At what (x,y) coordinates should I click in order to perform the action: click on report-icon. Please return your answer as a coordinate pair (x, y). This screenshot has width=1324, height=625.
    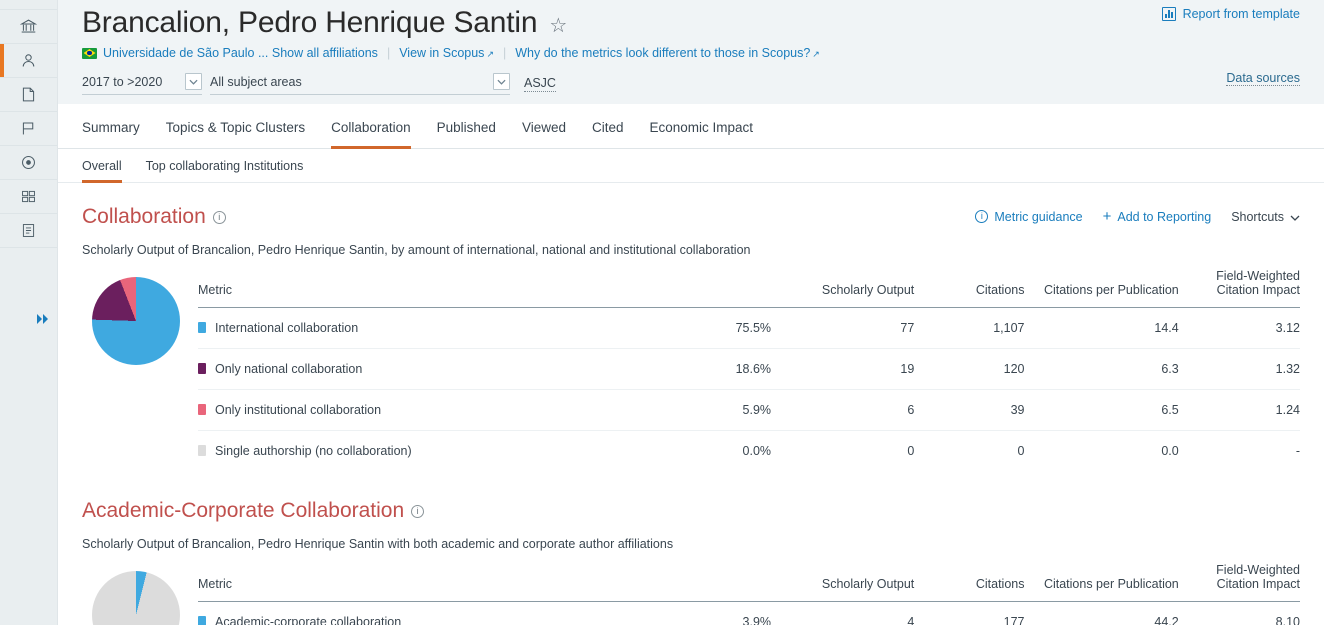
    Looking at the image, I should click on (28, 230).